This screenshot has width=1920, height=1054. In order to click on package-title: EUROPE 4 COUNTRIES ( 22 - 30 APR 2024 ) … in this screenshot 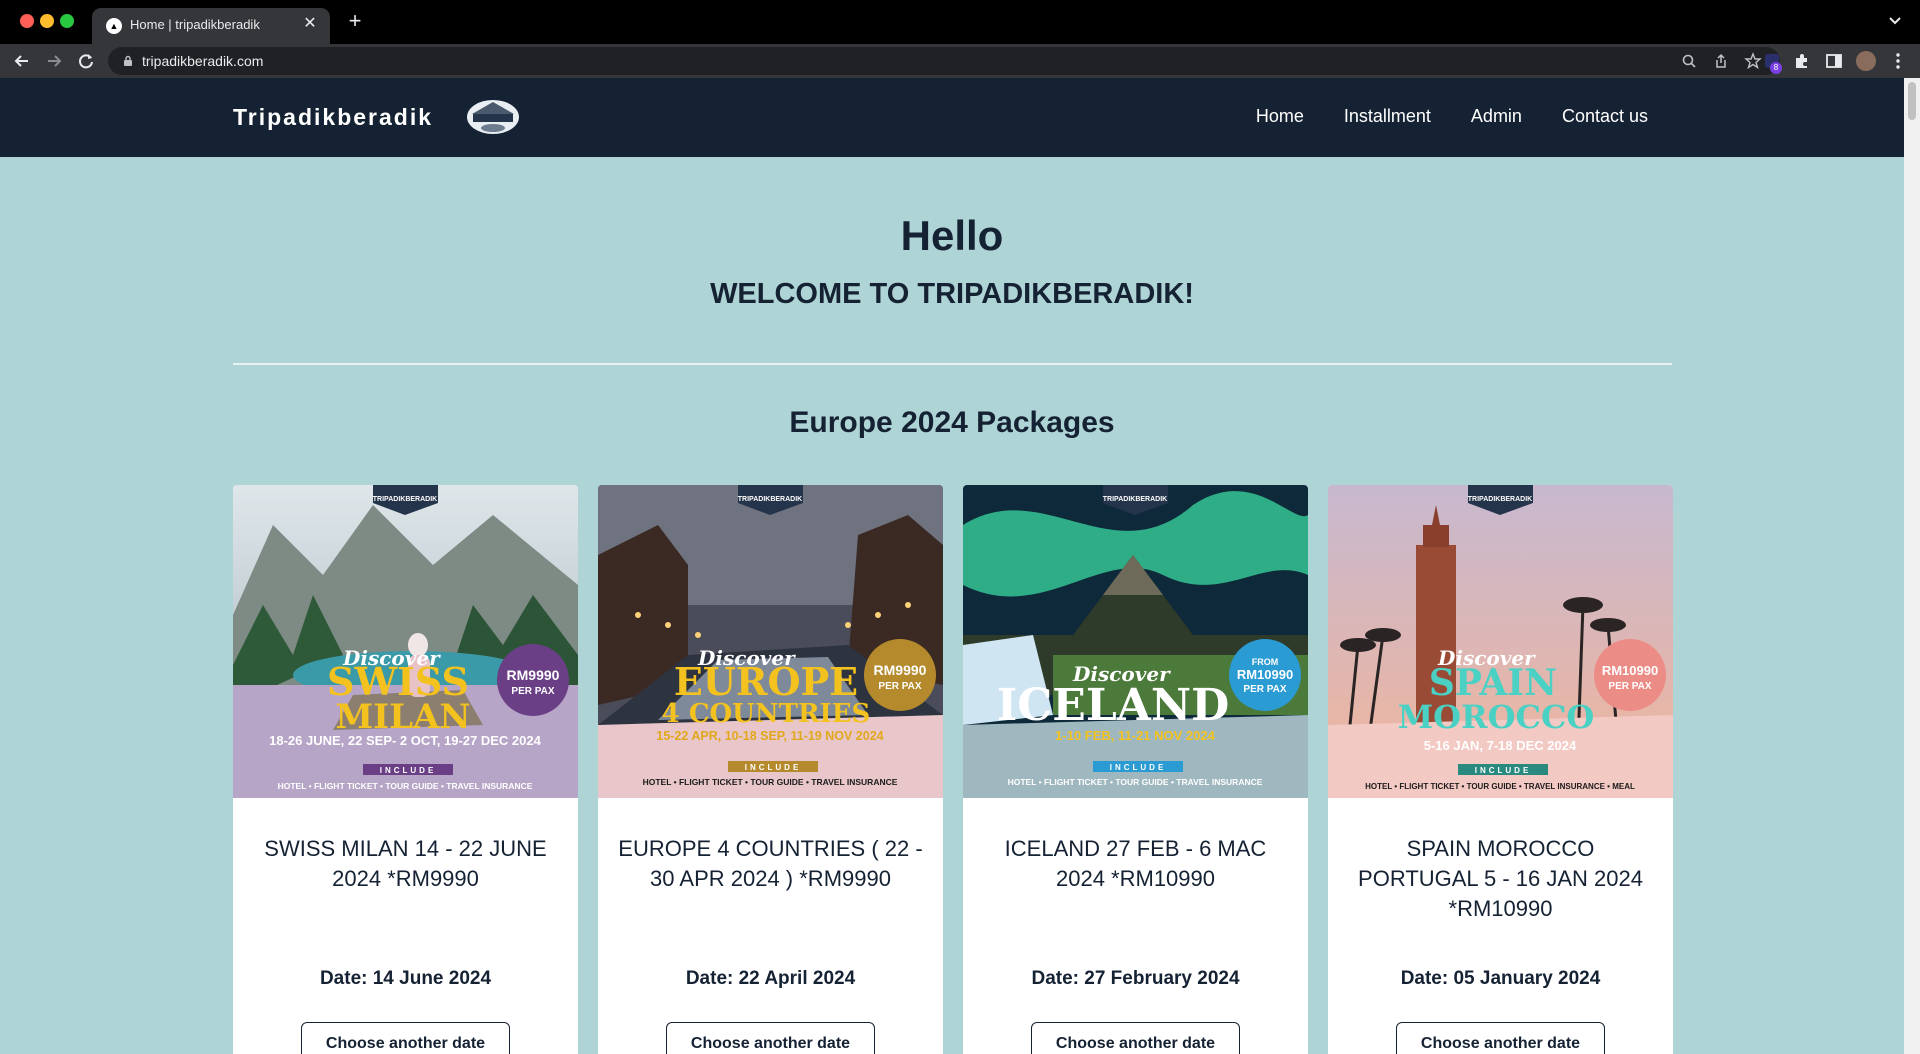, I will do `click(770, 863)`.